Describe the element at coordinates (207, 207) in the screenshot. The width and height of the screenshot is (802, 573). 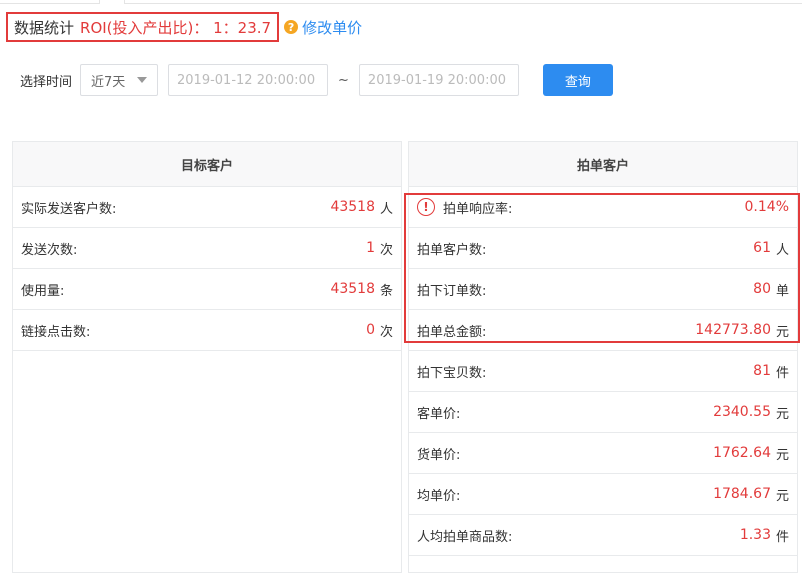
I see `stat-row-sent-customers: 实际发送客户数: 43518 人` at that location.